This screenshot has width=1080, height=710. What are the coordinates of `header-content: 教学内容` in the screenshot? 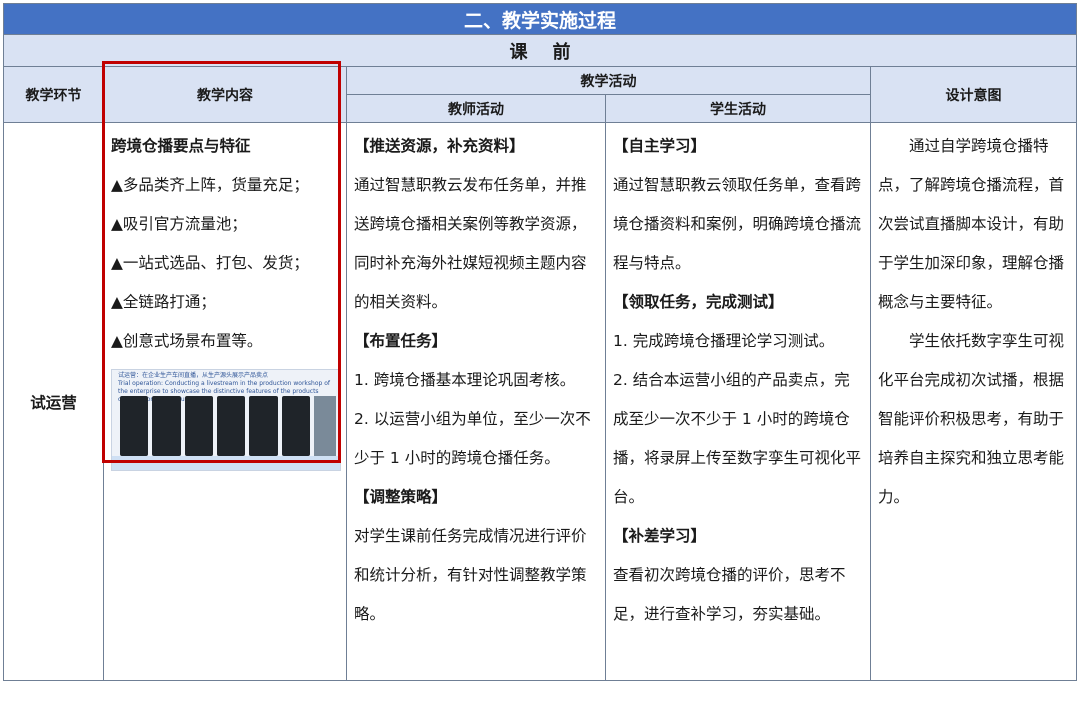 It's located at (225, 94).